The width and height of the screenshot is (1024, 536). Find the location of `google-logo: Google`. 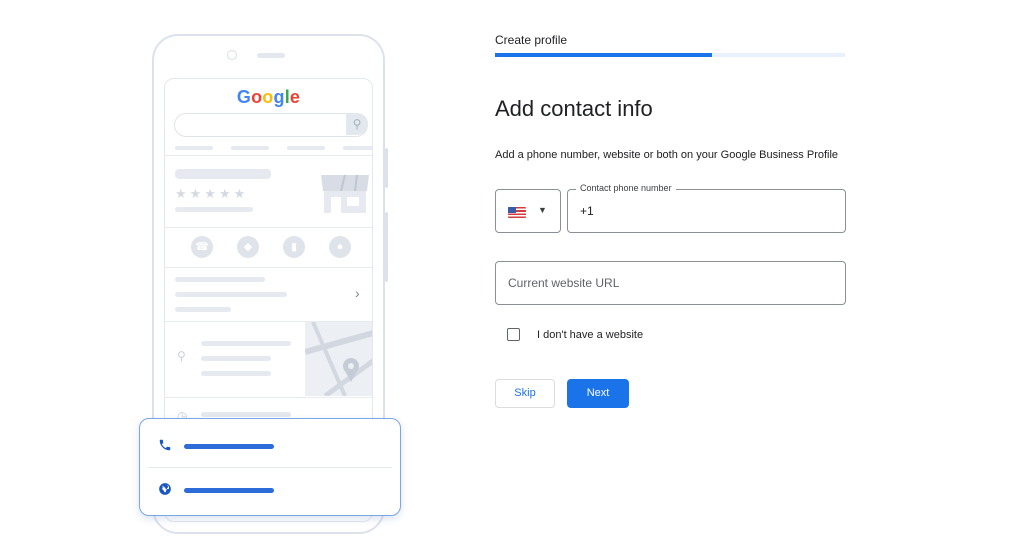

google-logo: Google is located at coordinates (268, 97).